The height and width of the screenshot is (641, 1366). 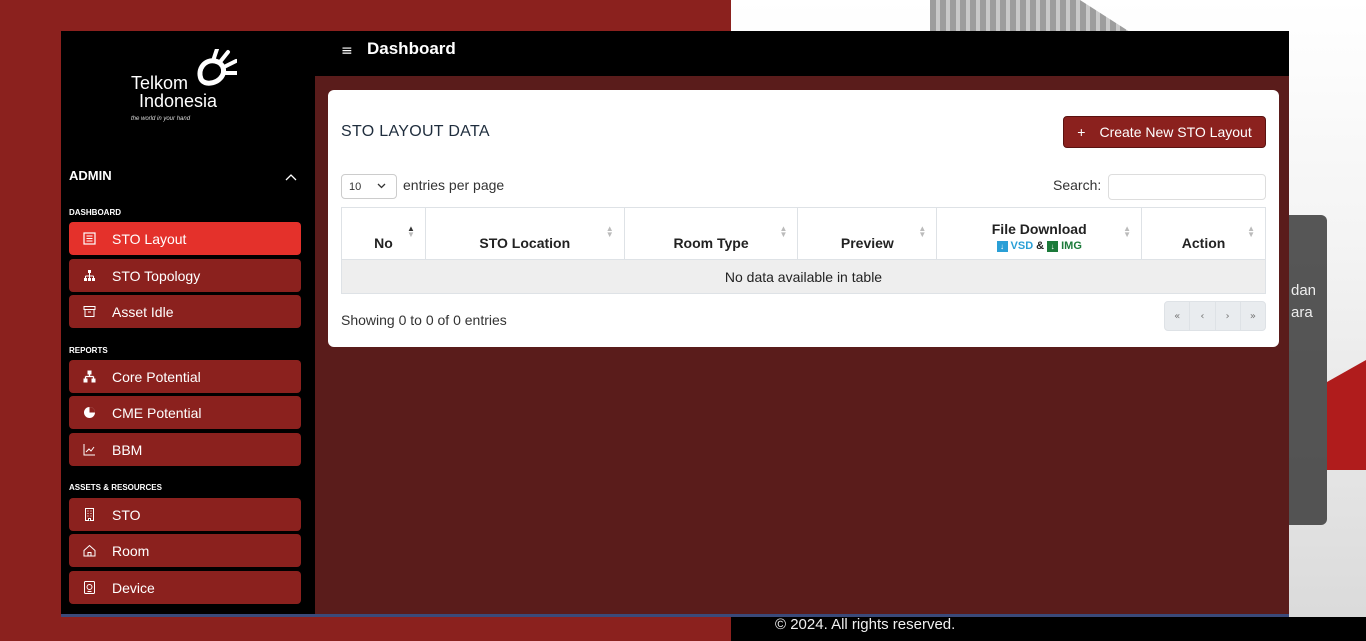 I want to click on footer-copyright: © 2024. All rights reserved., so click(x=865, y=624).